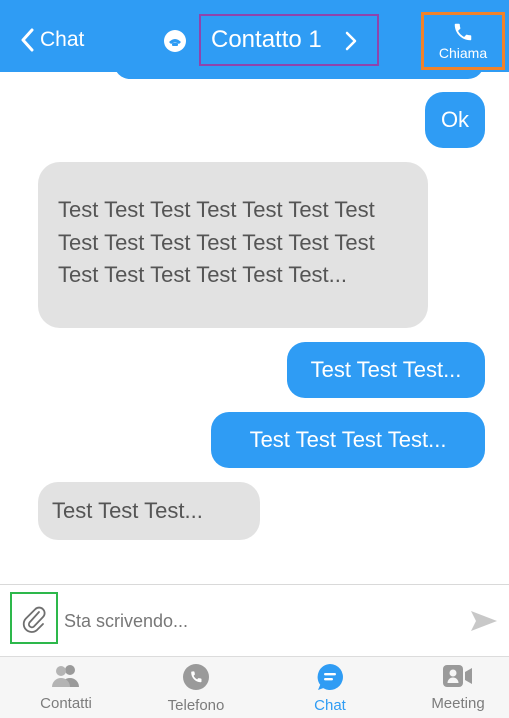  I want to click on top-navigation-bar: Chat Contatto 1 Chiama, so click(254, 36).